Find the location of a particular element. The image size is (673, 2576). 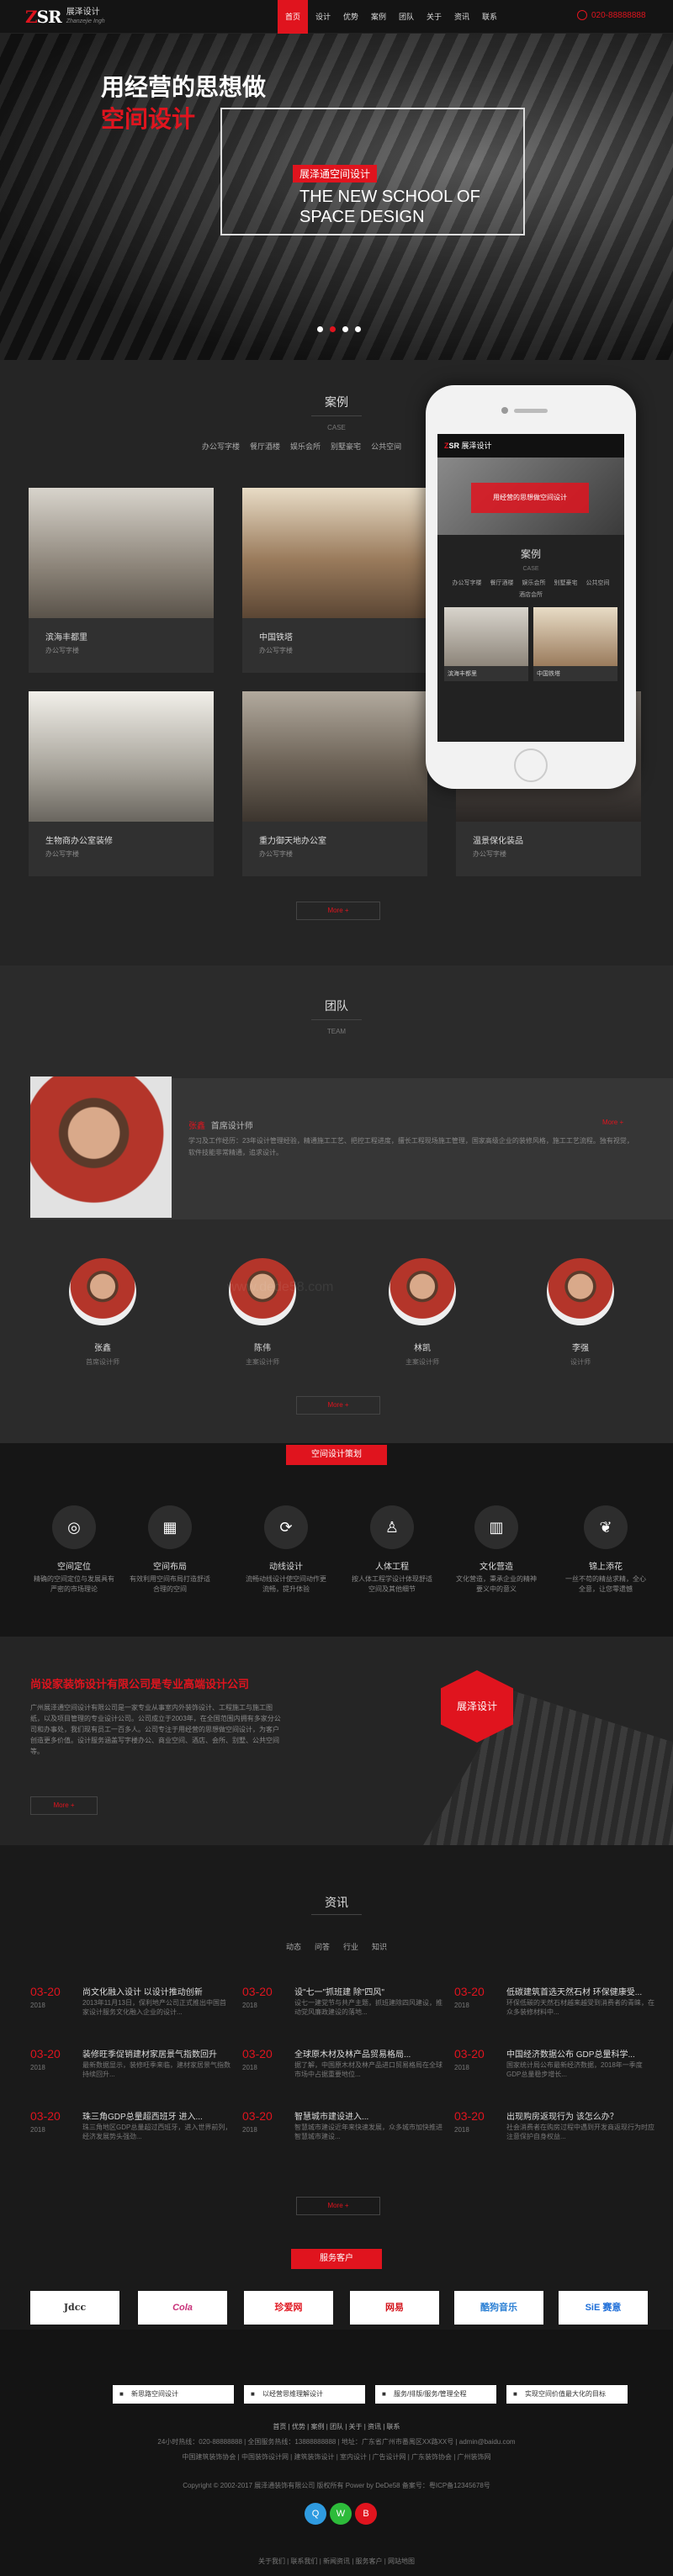

news-more-button: More + is located at coordinates (338, 2206).